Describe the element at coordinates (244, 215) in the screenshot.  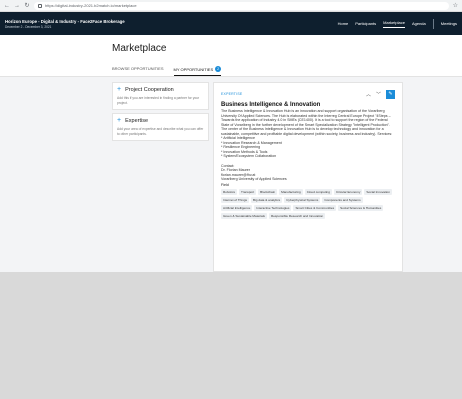
I see `field-tag: Green & Sustainable Materials` at that location.